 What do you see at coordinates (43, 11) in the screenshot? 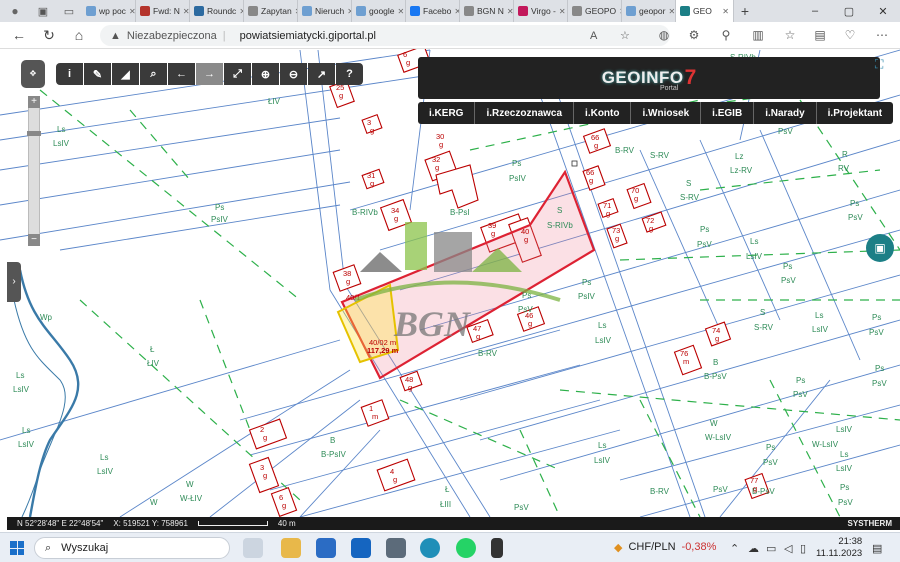
I see `workspaces-icon: ▣` at bounding box center [43, 11].